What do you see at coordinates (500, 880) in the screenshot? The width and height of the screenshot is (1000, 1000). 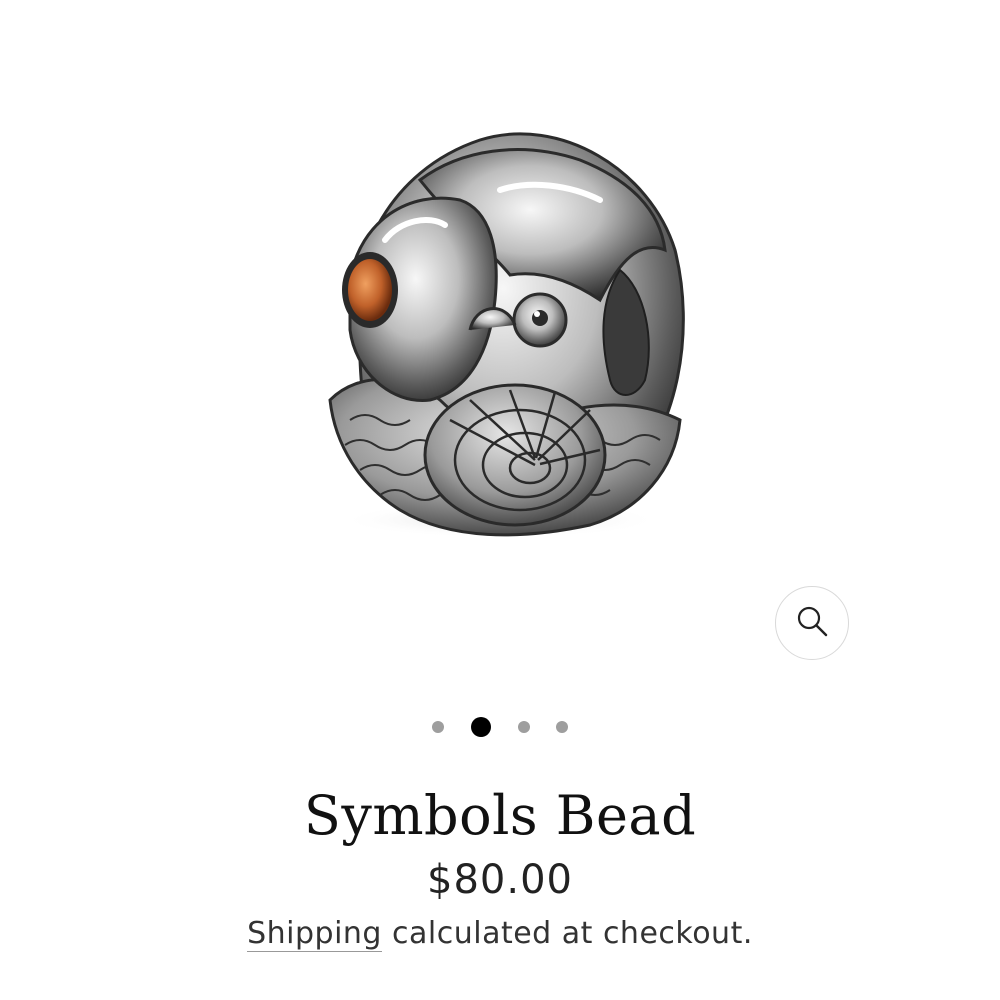 I see `product-price: $80.00` at bounding box center [500, 880].